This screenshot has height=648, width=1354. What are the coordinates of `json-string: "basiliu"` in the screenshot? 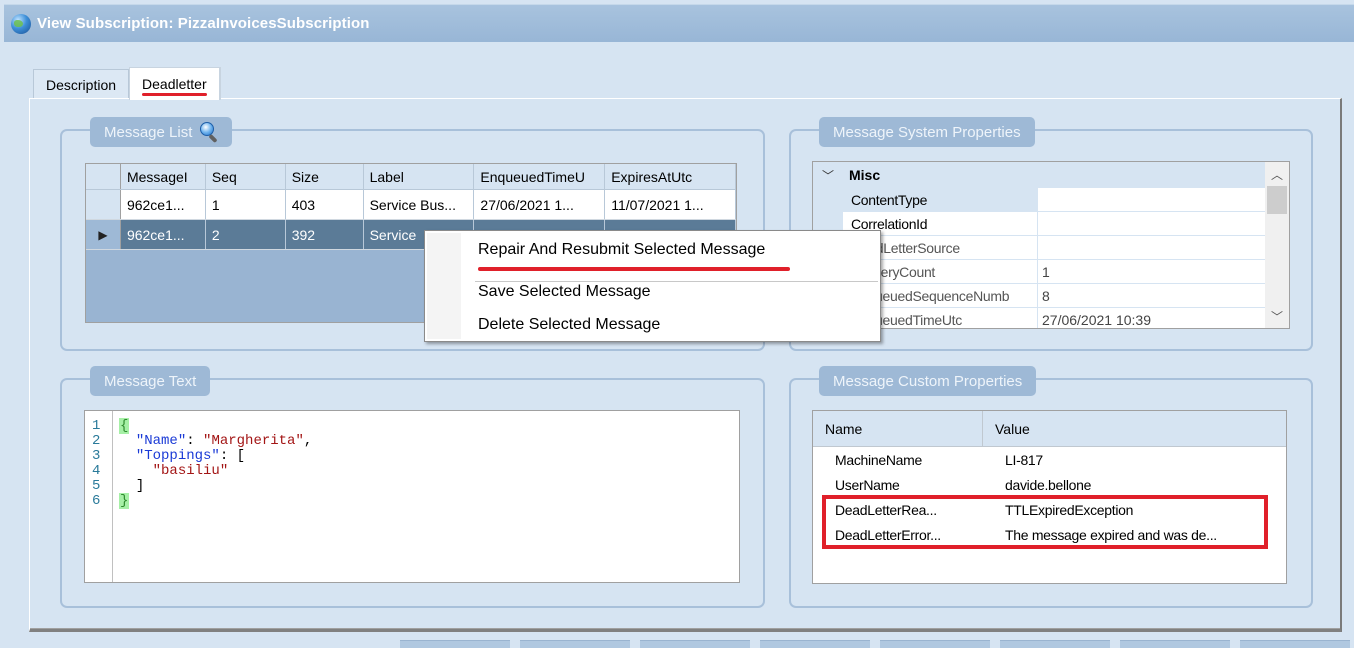 It's located at (190, 471).